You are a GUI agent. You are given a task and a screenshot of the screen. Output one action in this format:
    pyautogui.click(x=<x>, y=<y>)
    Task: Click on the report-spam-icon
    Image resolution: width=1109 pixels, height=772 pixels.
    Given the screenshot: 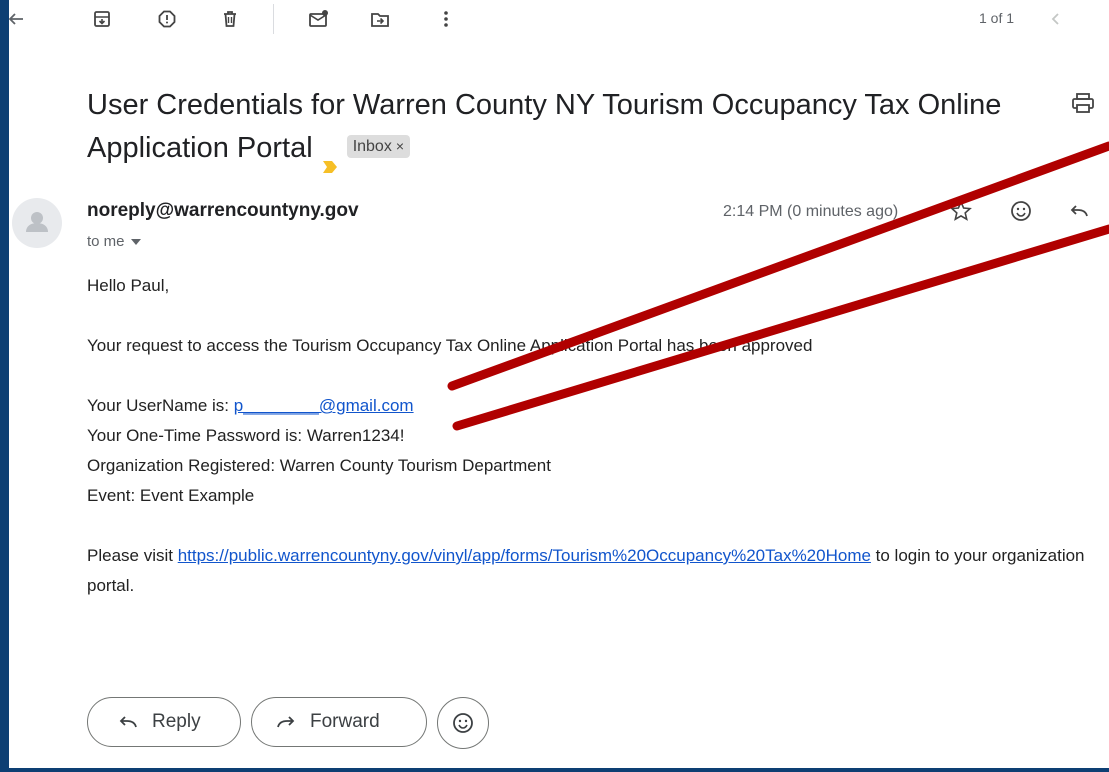 What is the action you would take?
    pyautogui.click(x=167, y=19)
    